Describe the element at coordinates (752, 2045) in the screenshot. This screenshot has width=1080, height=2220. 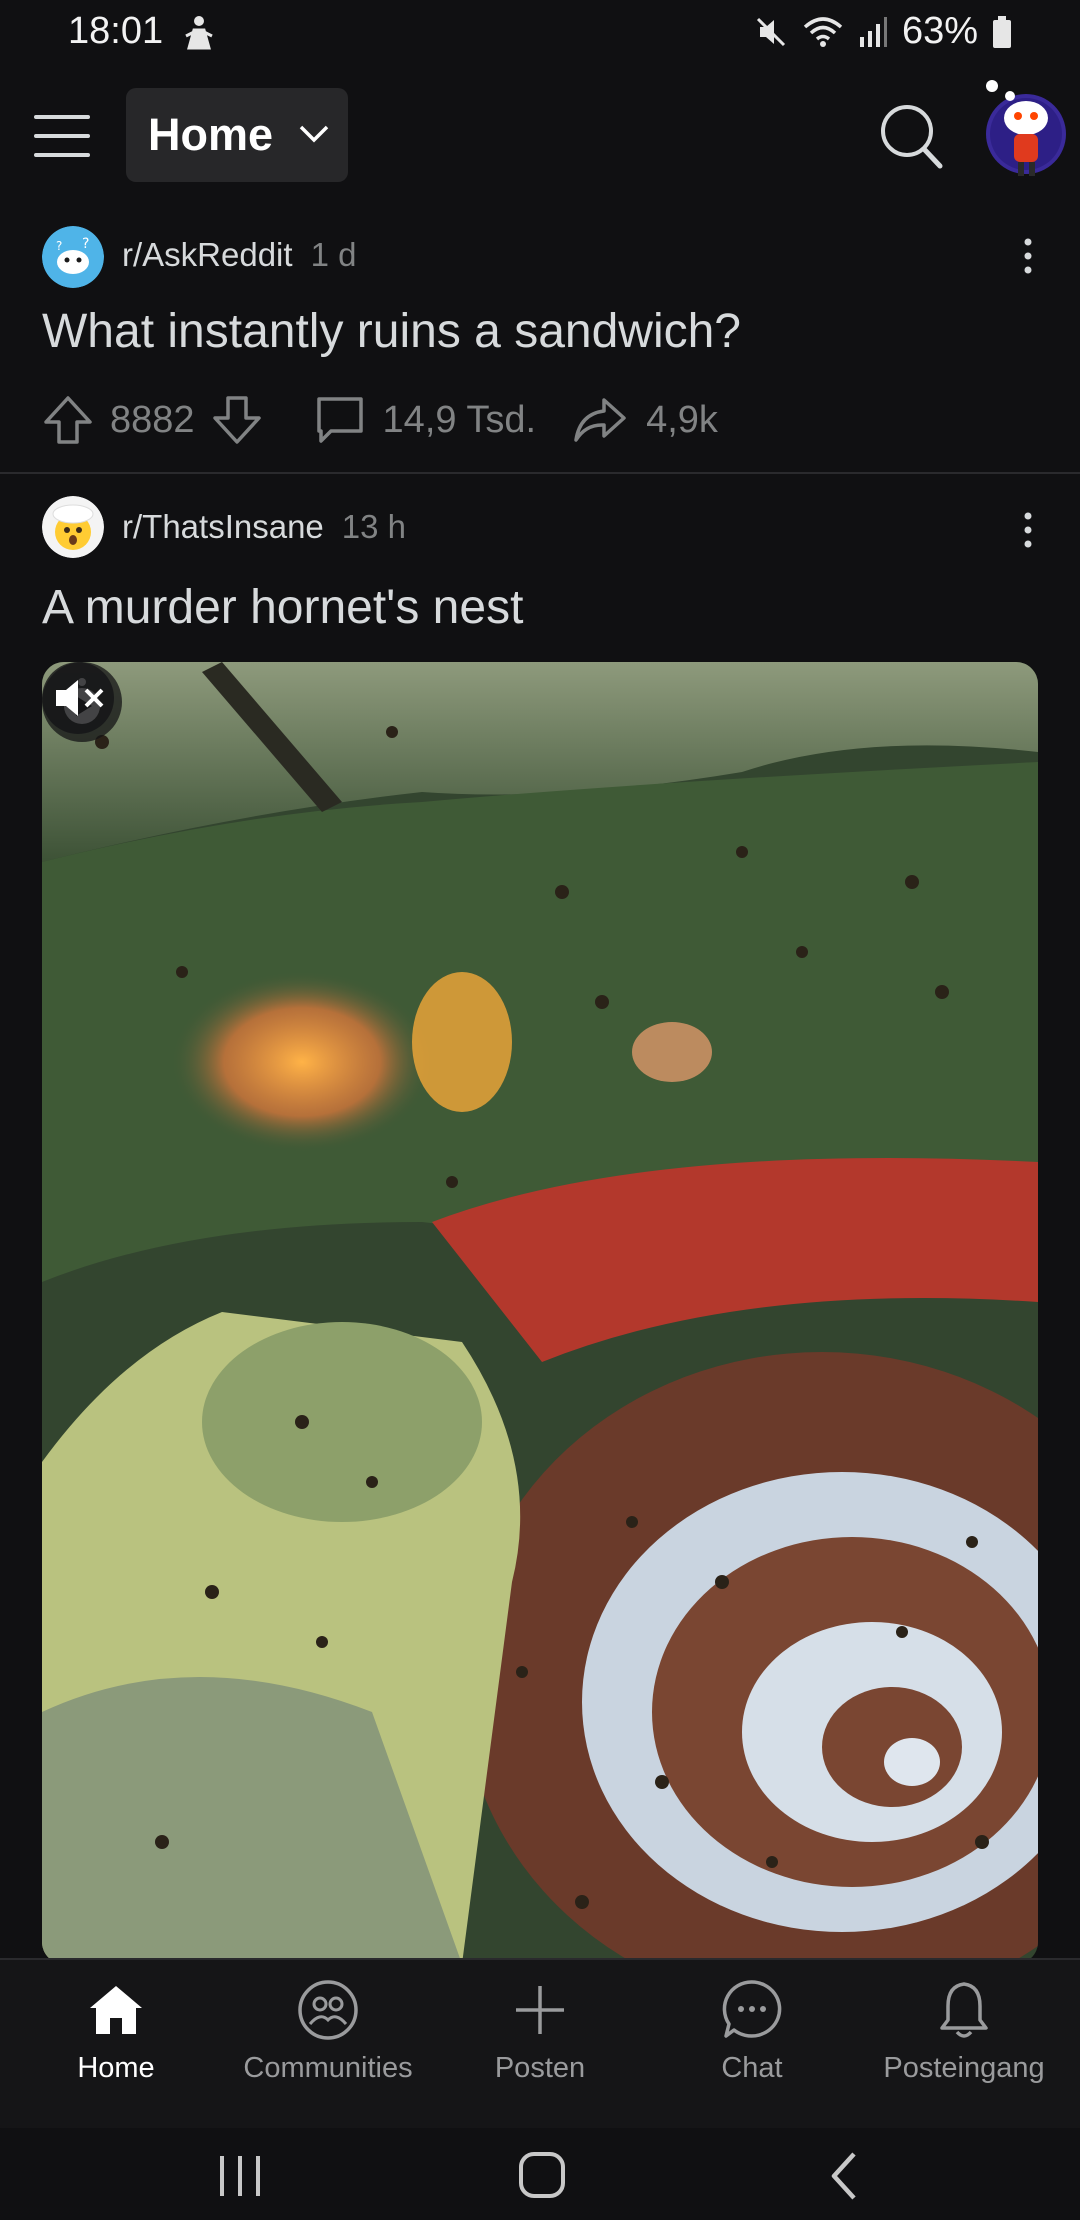
I see `nav-item-chat: Chat` at that location.